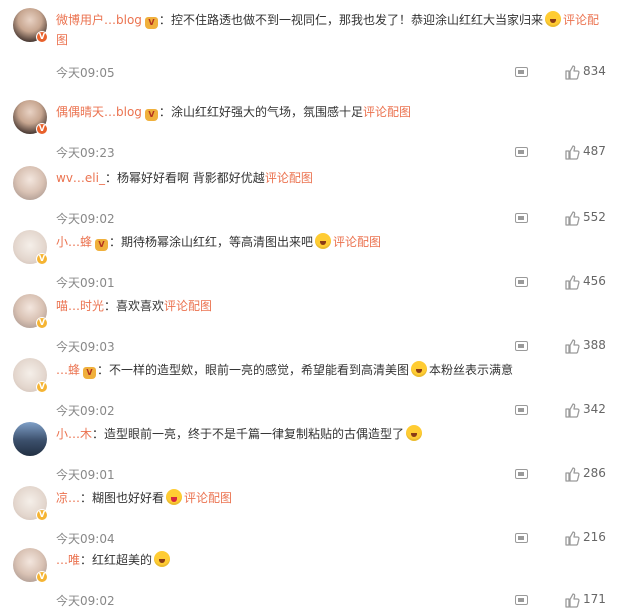  What do you see at coordinates (308, 452) in the screenshot?
I see `comment-row: 小…木：造型眼前一亮，终于不是千篇一律复制粘贴的古偶造型了 今天09:01 286` at bounding box center [308, 452].